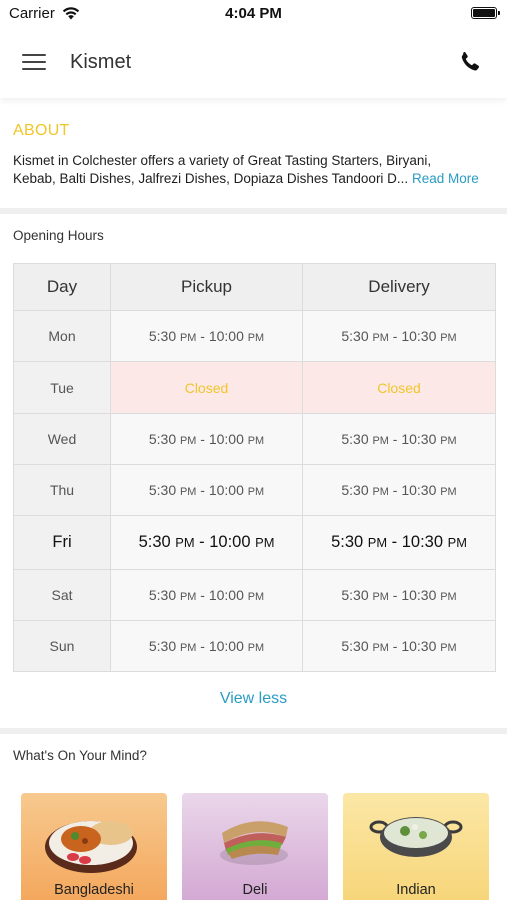 The height and width of the screenshot is (900, 507). What do you see at coordinates (80, 755) in the screenshot?
I see `whats-on-your-mind-label: What's On Your Mind?` at bounding box center [80, 755].